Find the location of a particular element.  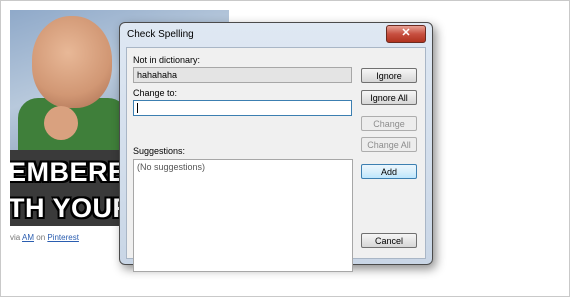

suggestions-placeholder: (No suggestions) is located at coordinates (171, 167).